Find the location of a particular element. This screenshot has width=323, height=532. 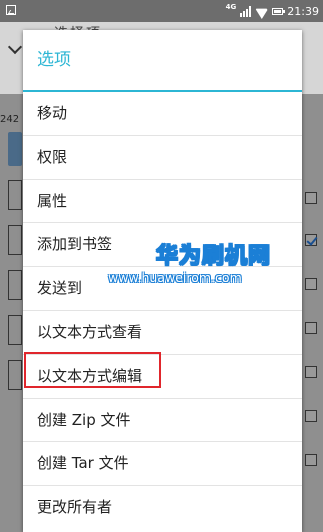

menu-item-permissions: 权限 is located at coordinates (162, 158).